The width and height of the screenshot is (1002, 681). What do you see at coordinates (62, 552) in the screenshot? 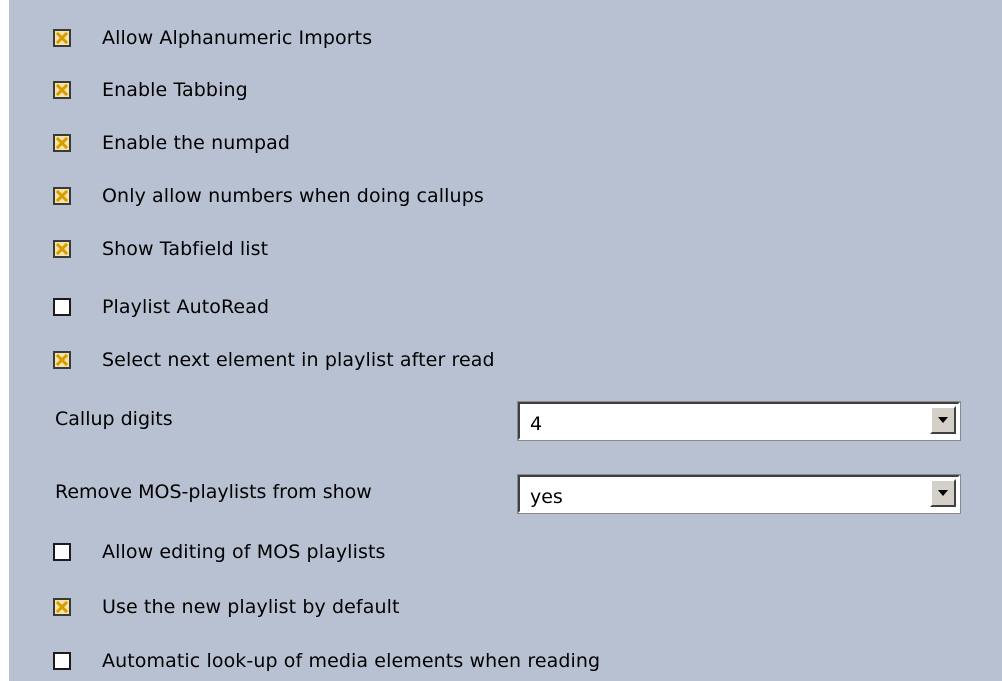
I see `allow-editing-mos-checkbox` at bounding box center [62, 552].